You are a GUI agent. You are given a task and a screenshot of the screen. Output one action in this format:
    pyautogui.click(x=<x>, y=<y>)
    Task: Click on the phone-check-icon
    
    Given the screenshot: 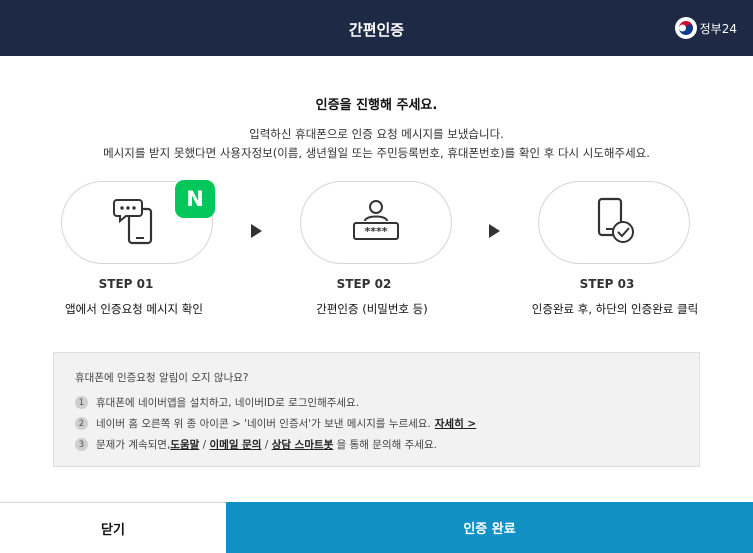 What is the action you would take?
    pyautogui.click(x=614, y=223)
    